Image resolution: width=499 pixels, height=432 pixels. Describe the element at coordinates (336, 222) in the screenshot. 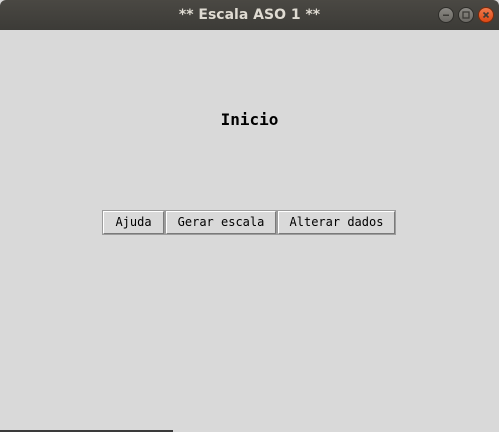

I see `edit-data-button: Alterar dados` at that location.